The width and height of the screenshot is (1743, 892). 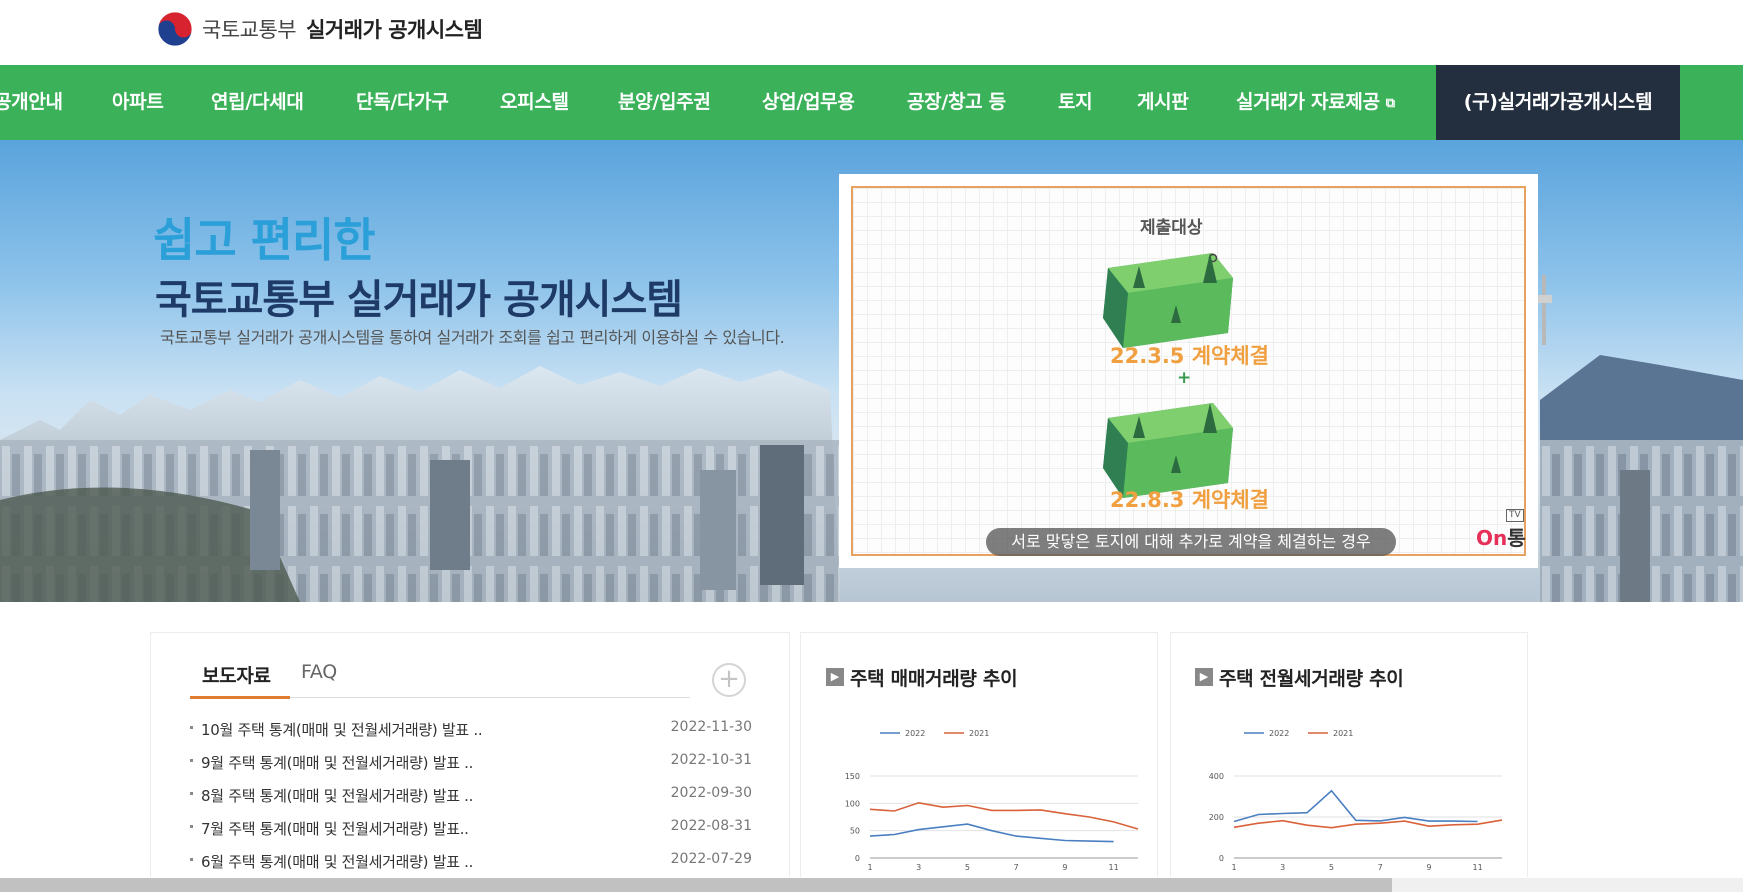 I want to click on nav-item-data-provision: 실거래가 자료제공 ⧉, so click(x=1315, y=102).